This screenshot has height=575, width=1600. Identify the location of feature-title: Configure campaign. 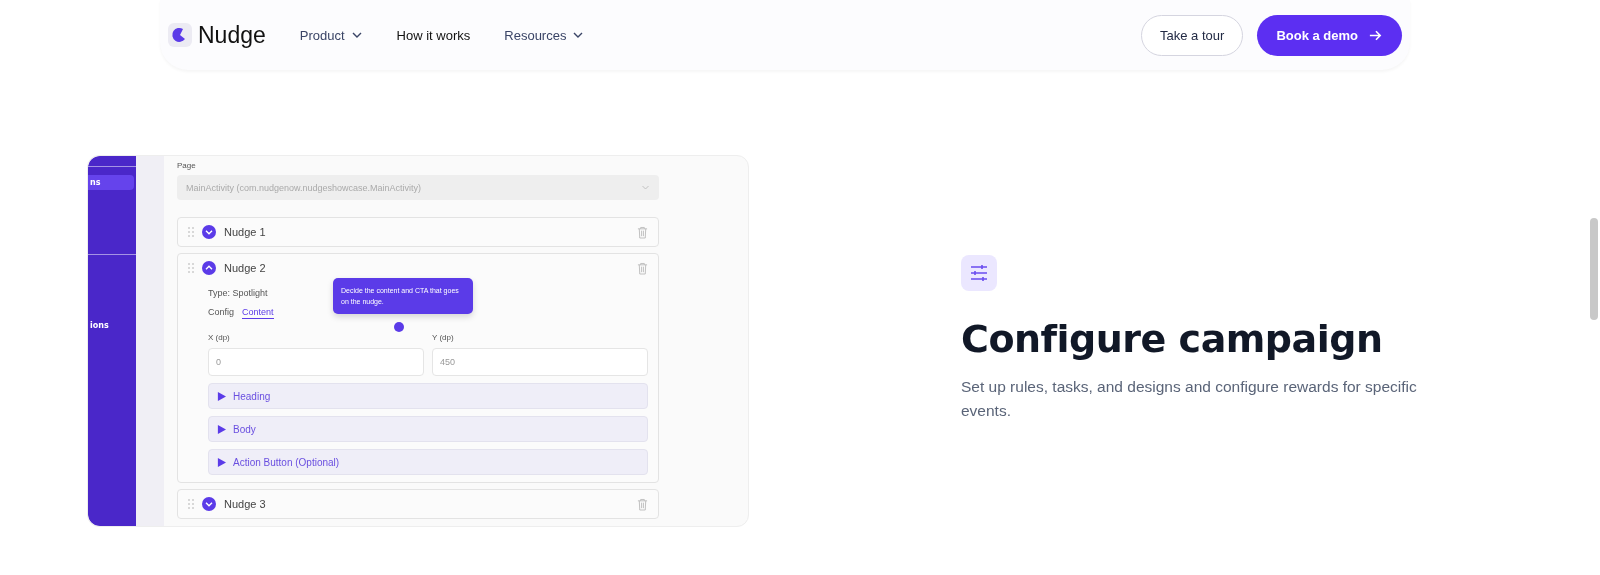
(1172, 339).